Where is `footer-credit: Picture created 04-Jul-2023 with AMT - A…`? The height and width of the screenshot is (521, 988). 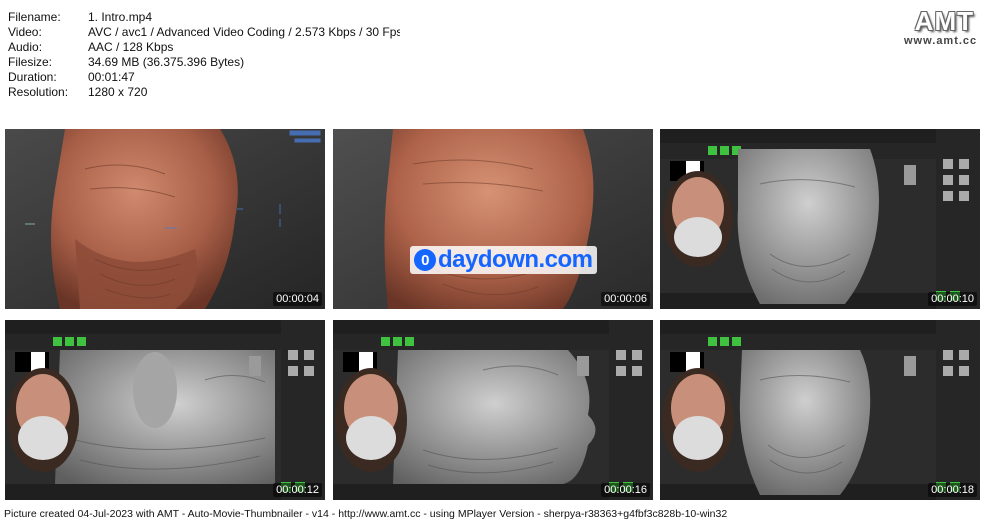
footer-credit: Picture created 04-Jul-2023 with AMT - A… is located at coordinates (366, 514).